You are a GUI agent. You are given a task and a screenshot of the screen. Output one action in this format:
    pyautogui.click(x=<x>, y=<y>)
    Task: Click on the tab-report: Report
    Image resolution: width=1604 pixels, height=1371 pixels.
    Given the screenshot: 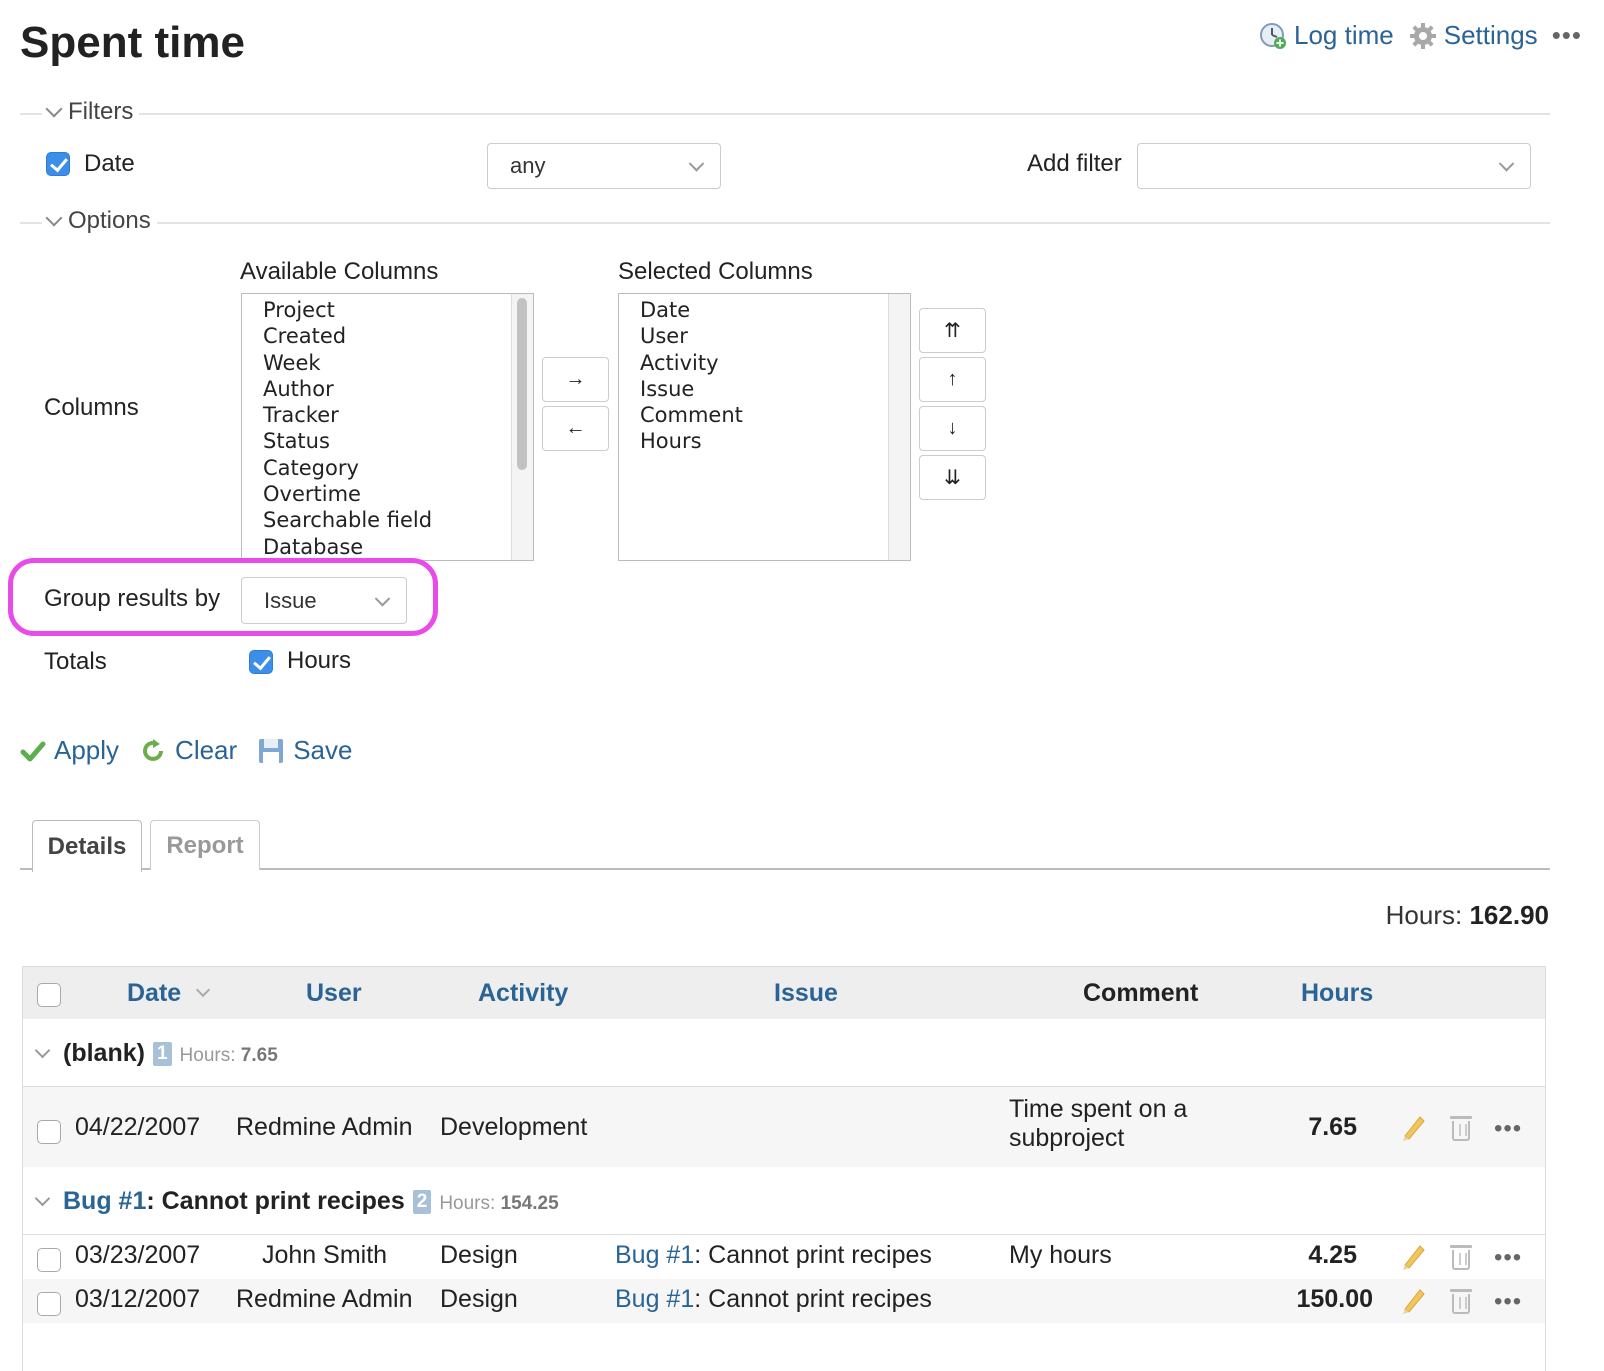 What is the action you would take?
    pyautogui.click(x=205, y=845)
    